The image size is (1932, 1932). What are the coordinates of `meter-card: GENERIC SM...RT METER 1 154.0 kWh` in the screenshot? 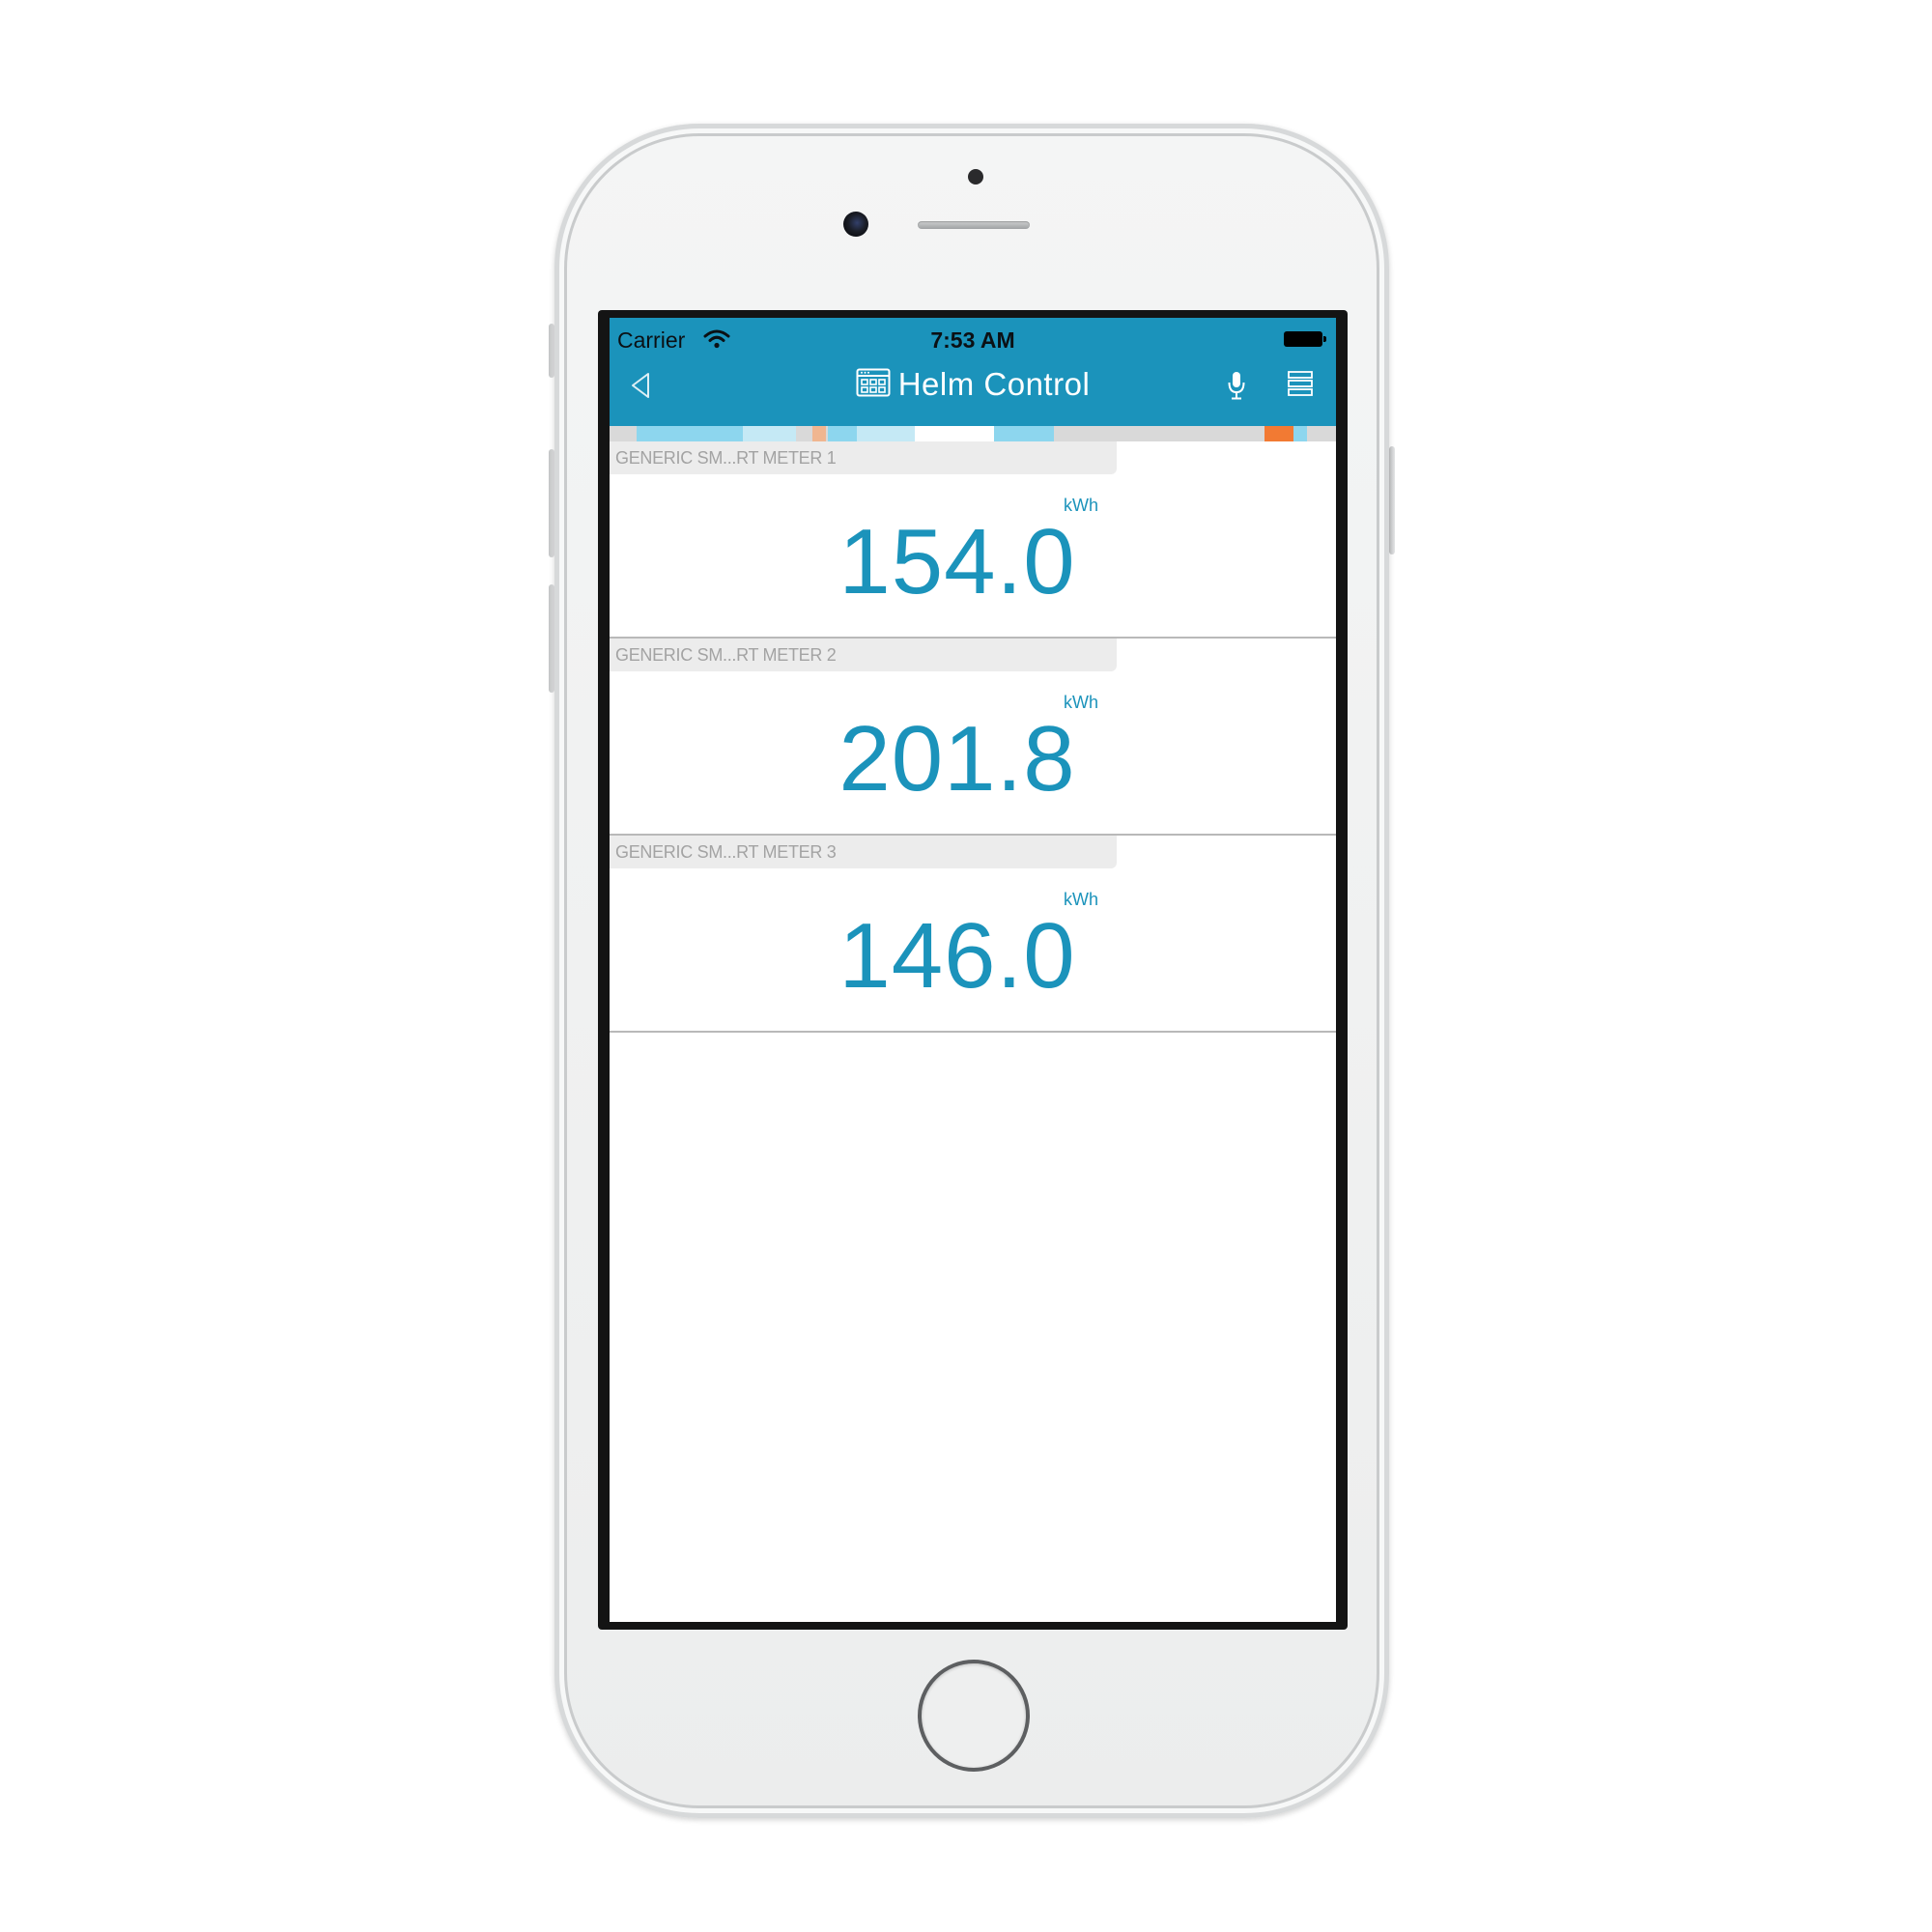 It's located at (973, 540).